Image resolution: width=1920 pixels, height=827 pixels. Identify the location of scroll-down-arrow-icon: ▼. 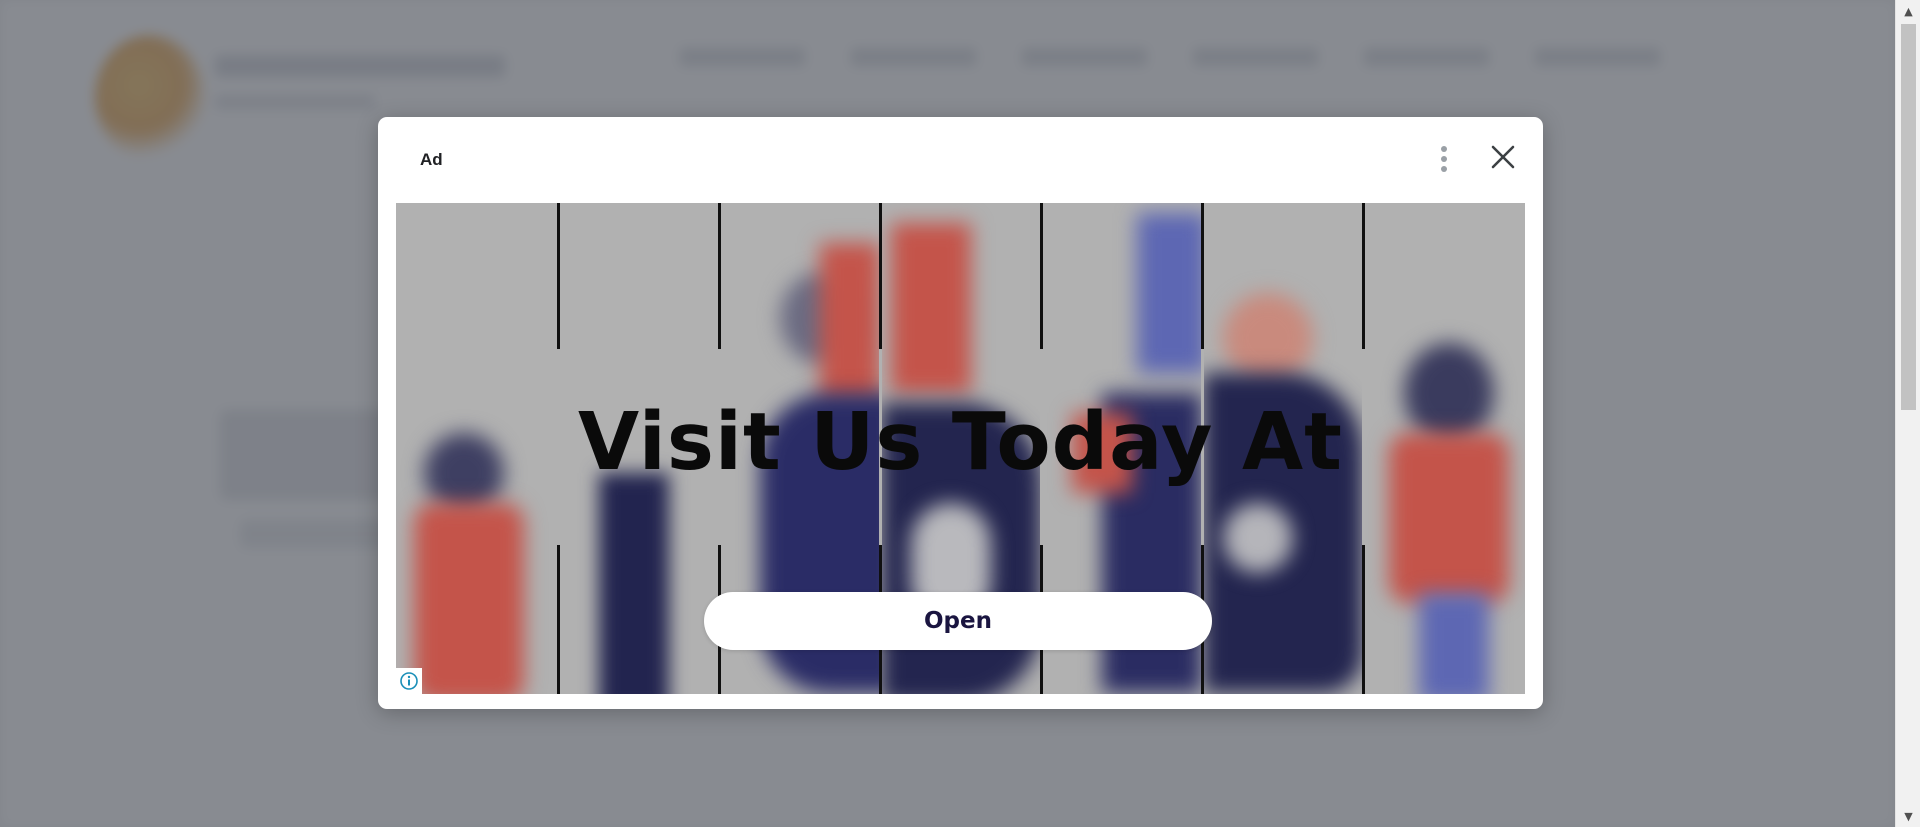
(1908, 816).